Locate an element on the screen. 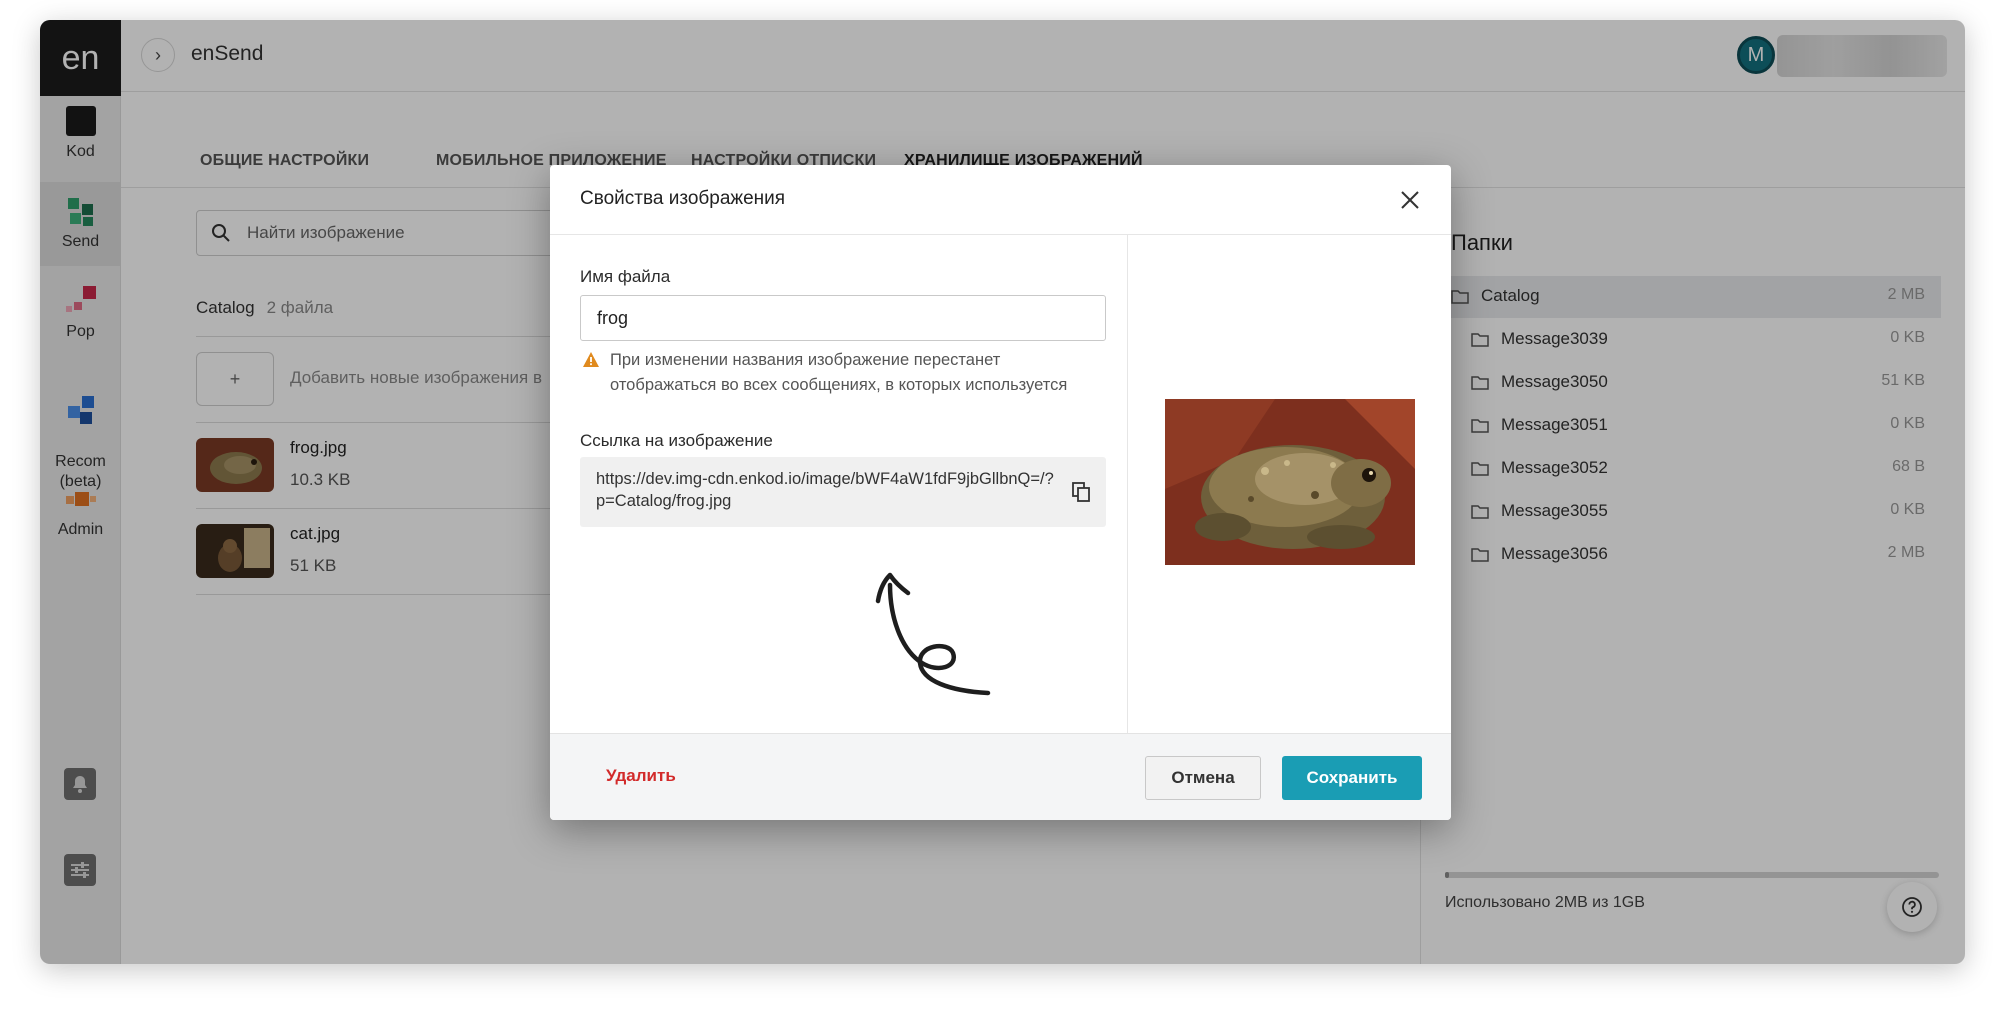 Image resolution: width=2000 pixels, height=1022 pixels. dialog-footer: Удалить Отмена Сохранить is located at coordinates (1000, 776).